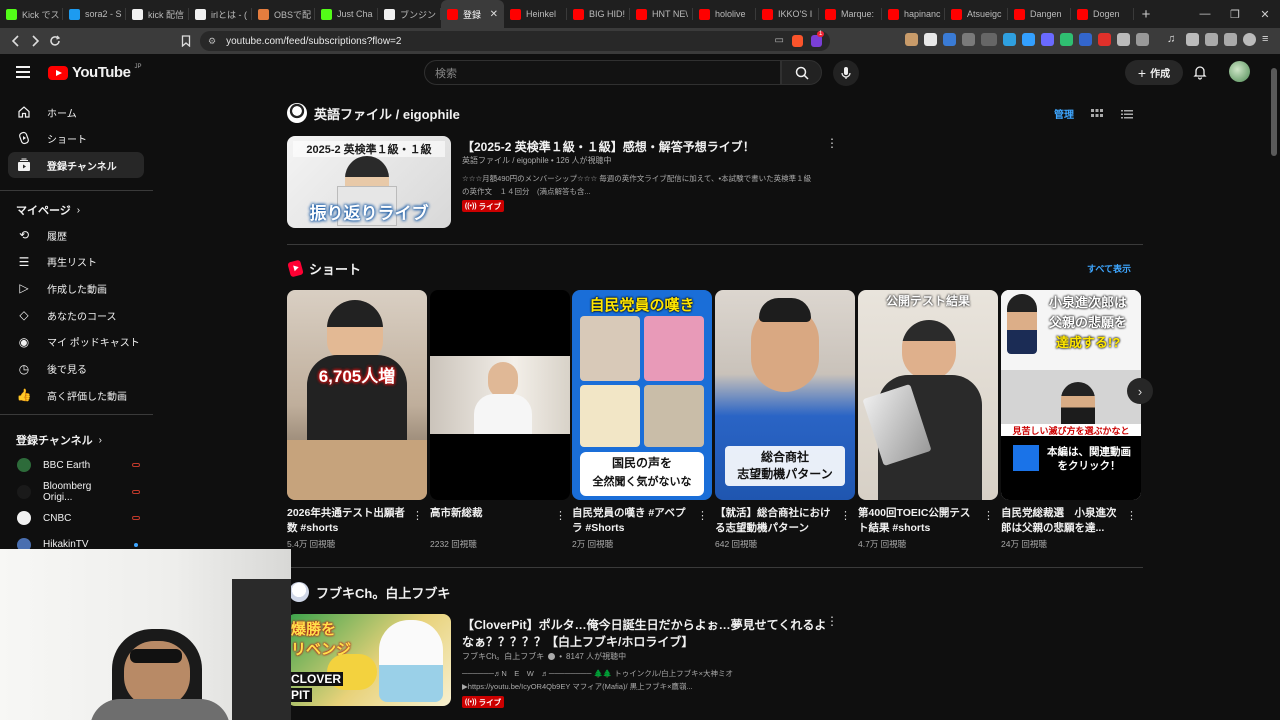 This screenshot has height=720, width=1280. Describe the element at coordinates (157, 14) in the screenshot. I see `browser-tab: kick 配信` at that location.